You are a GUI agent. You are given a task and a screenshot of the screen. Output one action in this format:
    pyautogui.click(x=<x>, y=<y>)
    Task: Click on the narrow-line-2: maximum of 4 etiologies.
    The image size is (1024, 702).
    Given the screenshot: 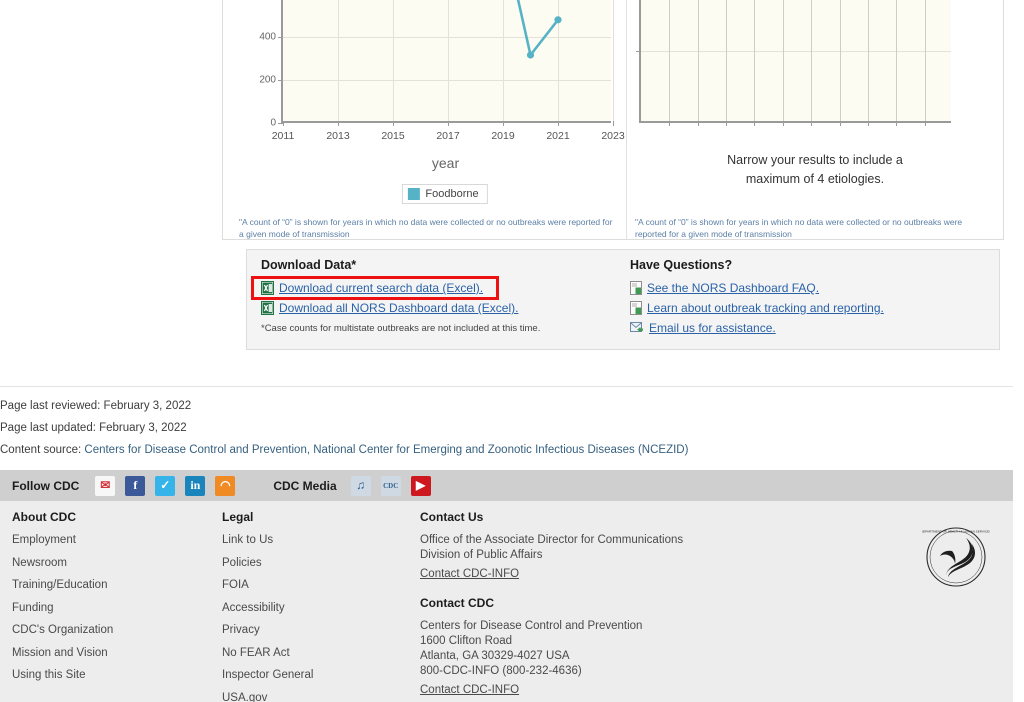 What is the action you would take?
    pyautogui.click(x=815, y=179)
    